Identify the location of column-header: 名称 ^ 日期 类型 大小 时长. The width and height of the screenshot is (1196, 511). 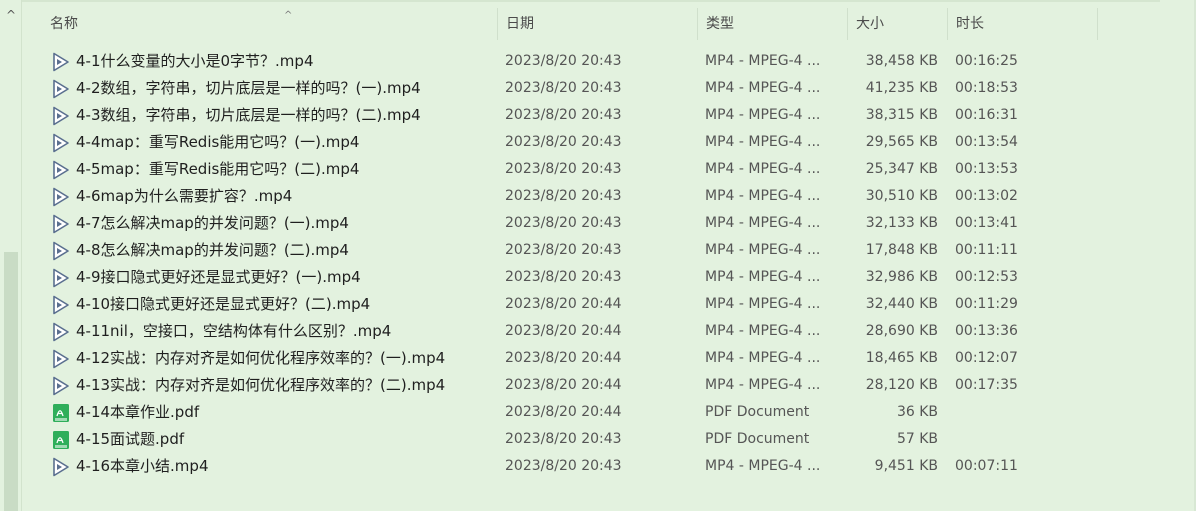
(572, 24).